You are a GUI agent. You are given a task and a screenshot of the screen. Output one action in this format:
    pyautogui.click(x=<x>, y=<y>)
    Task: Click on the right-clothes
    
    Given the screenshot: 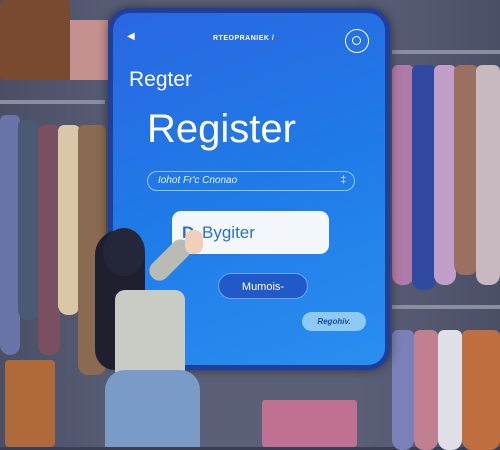 What is the action you would take?
    pyautogui.click(x=446, y=175)
    